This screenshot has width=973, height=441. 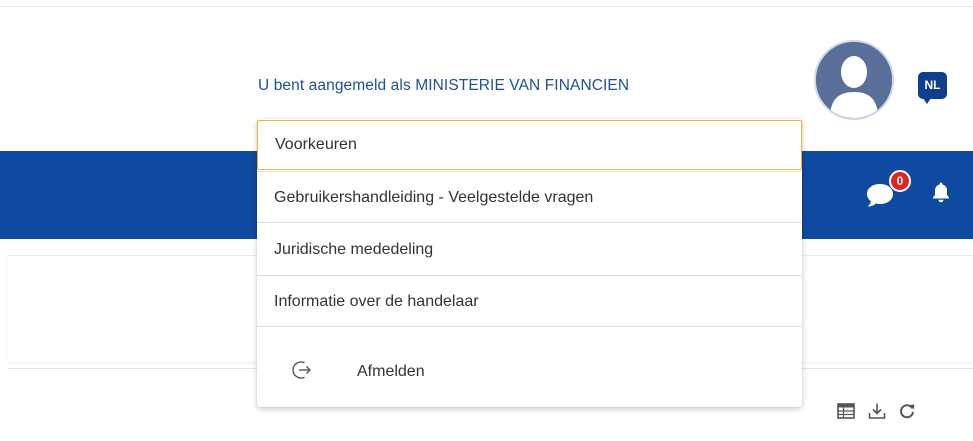 I want to click on message-count-badge: 0, so click(x=900, y=181).